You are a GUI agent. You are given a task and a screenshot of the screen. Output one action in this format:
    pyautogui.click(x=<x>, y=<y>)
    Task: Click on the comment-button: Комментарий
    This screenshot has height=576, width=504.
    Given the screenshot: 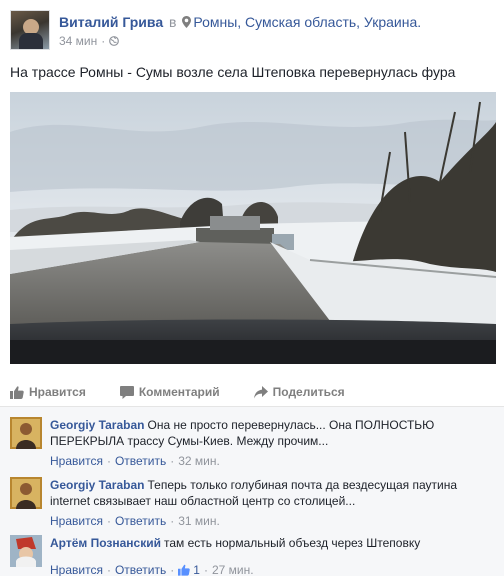 What is the action you would take?
    pyautogui.click(x=169, y=392)
    